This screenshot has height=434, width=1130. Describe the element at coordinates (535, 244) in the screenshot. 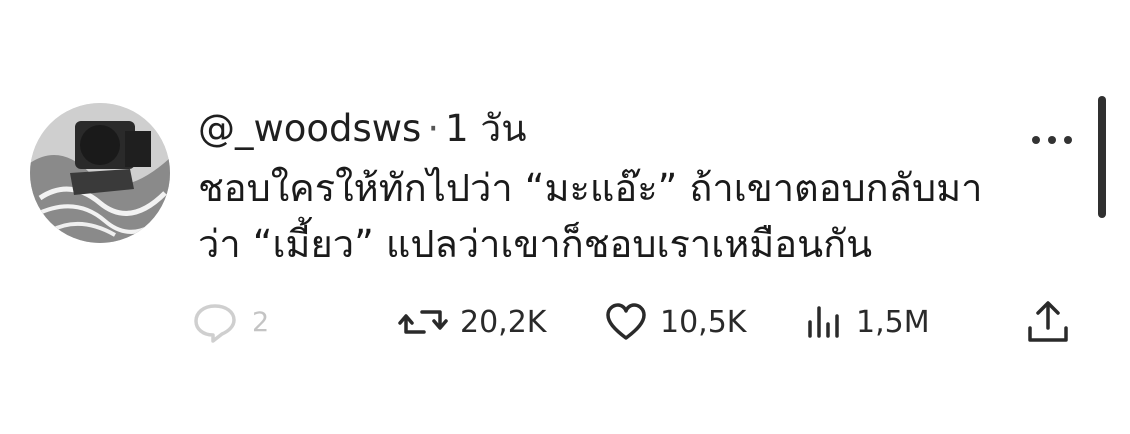

I see `post-text-line: ว่า “เมี้ยว” แปลว่าเขาก็ชอบเราเหมือนกัน` at that location.